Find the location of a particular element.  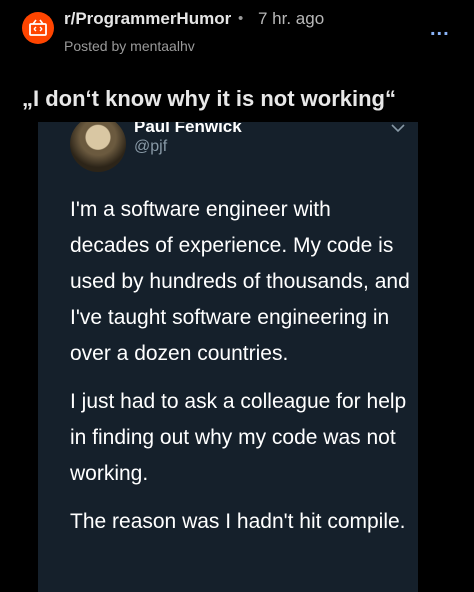

avatar is located at coordinates (98, 147).